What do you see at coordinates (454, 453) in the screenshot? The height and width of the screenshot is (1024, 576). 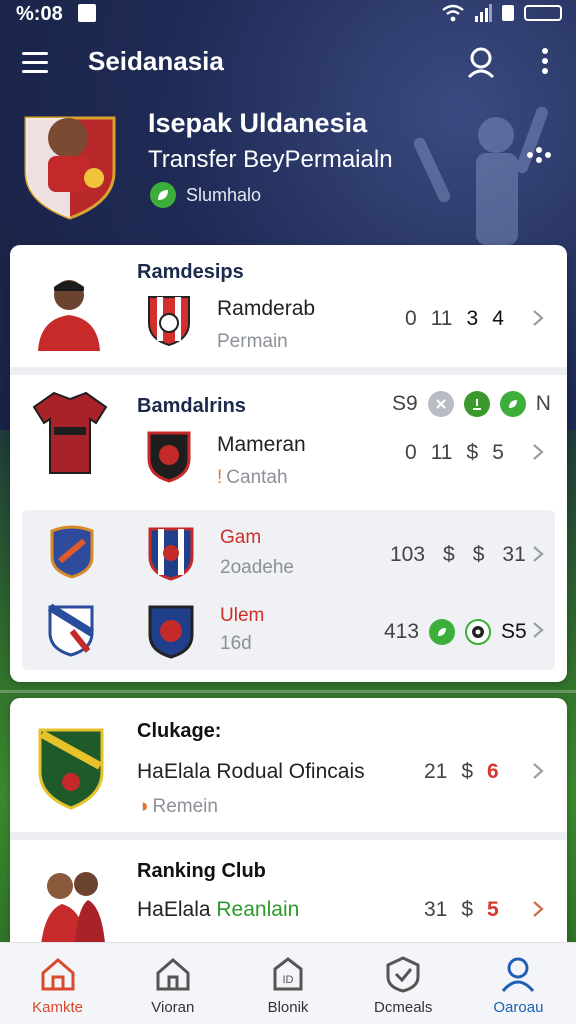 I see `row-stats: 0 11 $ 5` at bounding box center [454, 453].